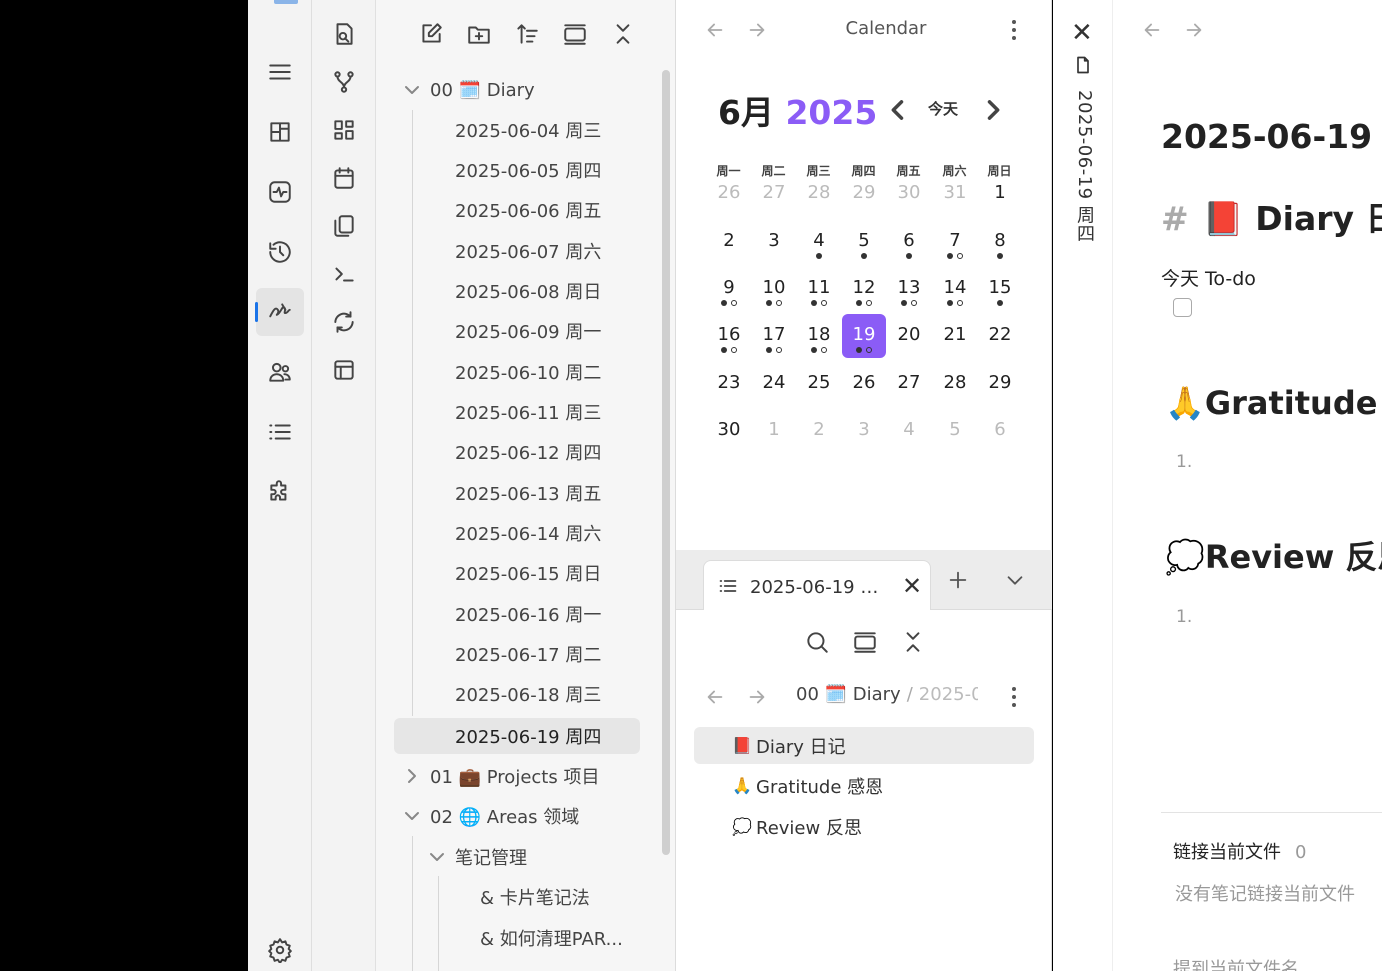 Image resolution: width=1382 pixels, height=971 pixels. Describe the element at coordinates (864, 242) in the screenshot. I see `calendar-day: 5` at that location.